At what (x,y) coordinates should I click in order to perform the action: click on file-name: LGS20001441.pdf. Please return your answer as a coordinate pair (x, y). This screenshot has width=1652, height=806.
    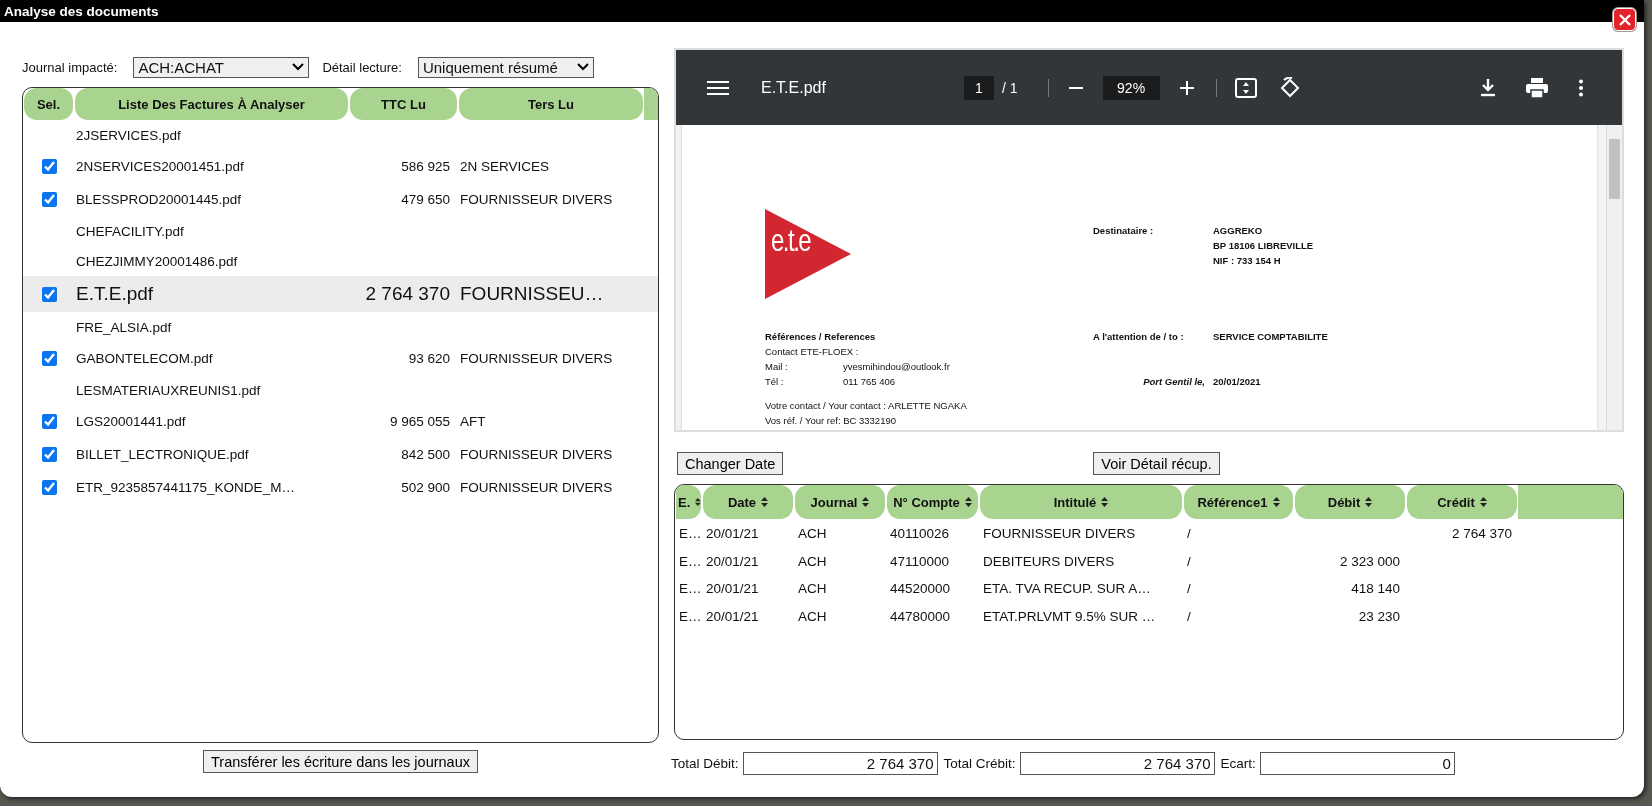
    Looking at the image, I should click on (131, 421).